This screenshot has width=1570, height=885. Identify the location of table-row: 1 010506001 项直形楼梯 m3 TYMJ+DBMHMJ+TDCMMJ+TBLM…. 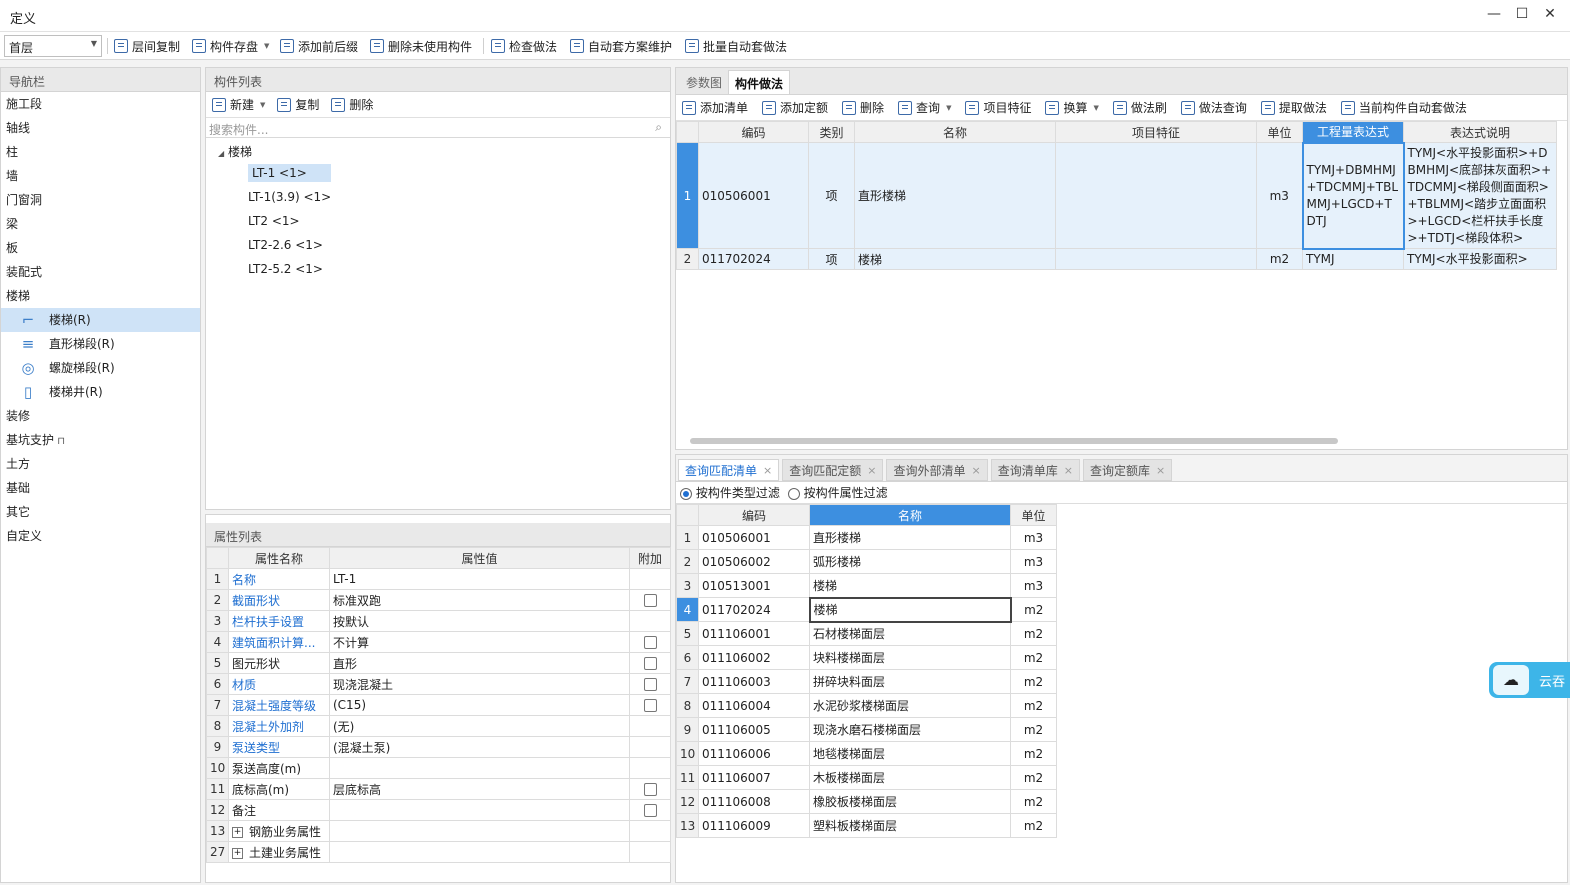
(1116, 195).